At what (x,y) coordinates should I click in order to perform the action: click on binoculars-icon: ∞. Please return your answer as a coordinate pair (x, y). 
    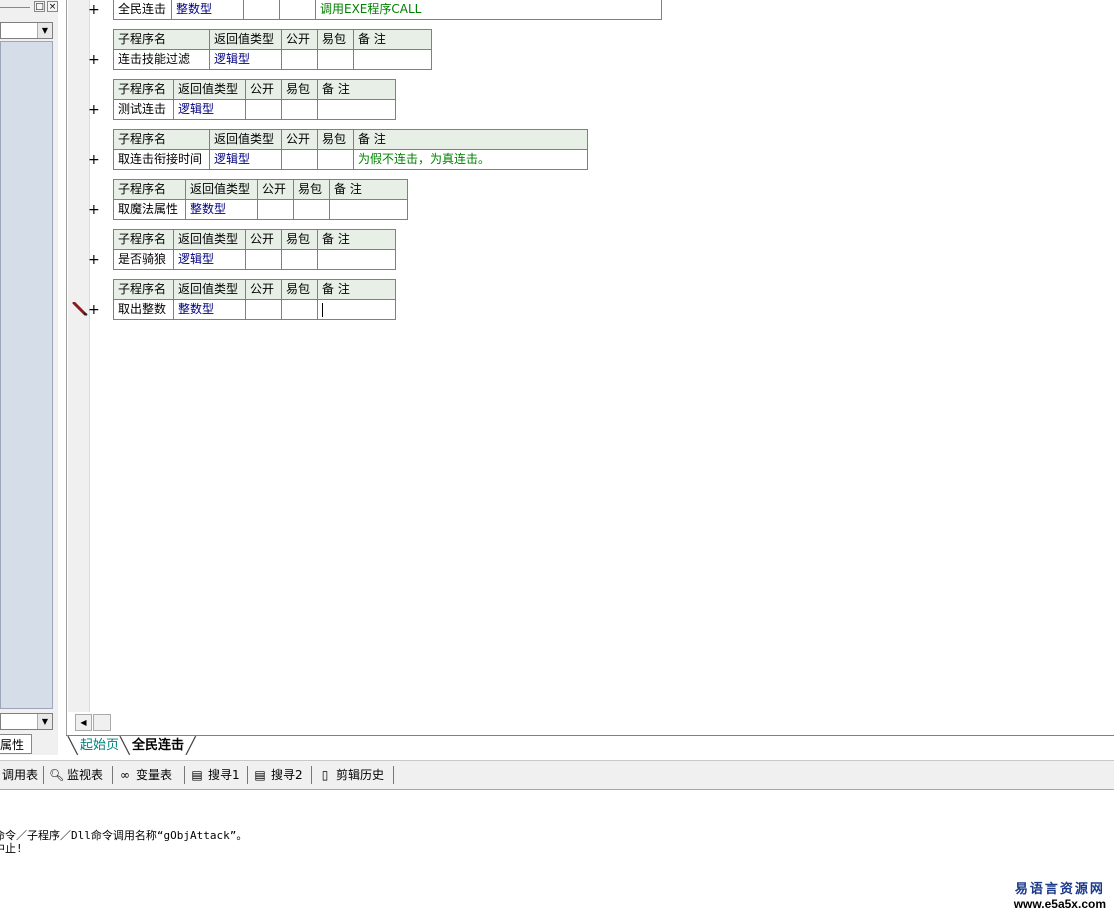
    Looking at the image, I should click on (125, 775).